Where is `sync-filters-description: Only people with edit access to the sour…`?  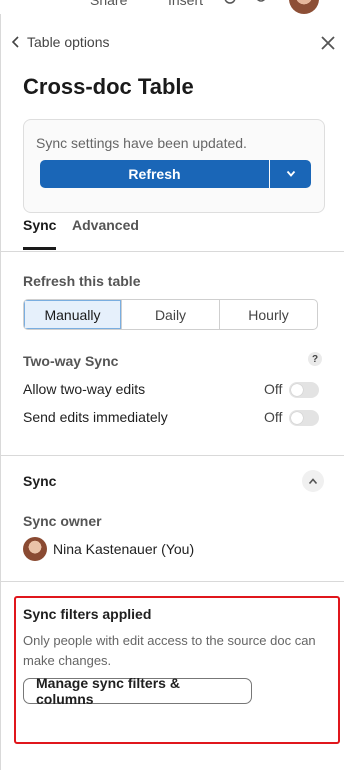
sync-filters-description: Only people with edit access to the sour… is located at coordinates (169, 650).